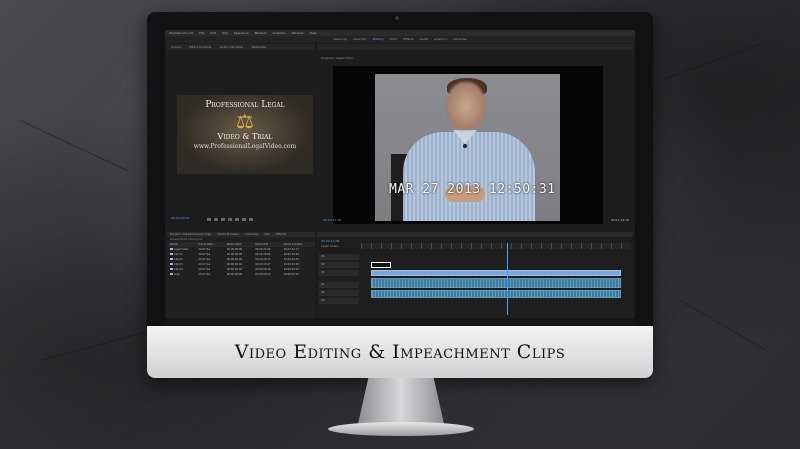 The height and width of the screenshot is (449, 800). I want to click on column-media-end: Media End, so click(269, 244).